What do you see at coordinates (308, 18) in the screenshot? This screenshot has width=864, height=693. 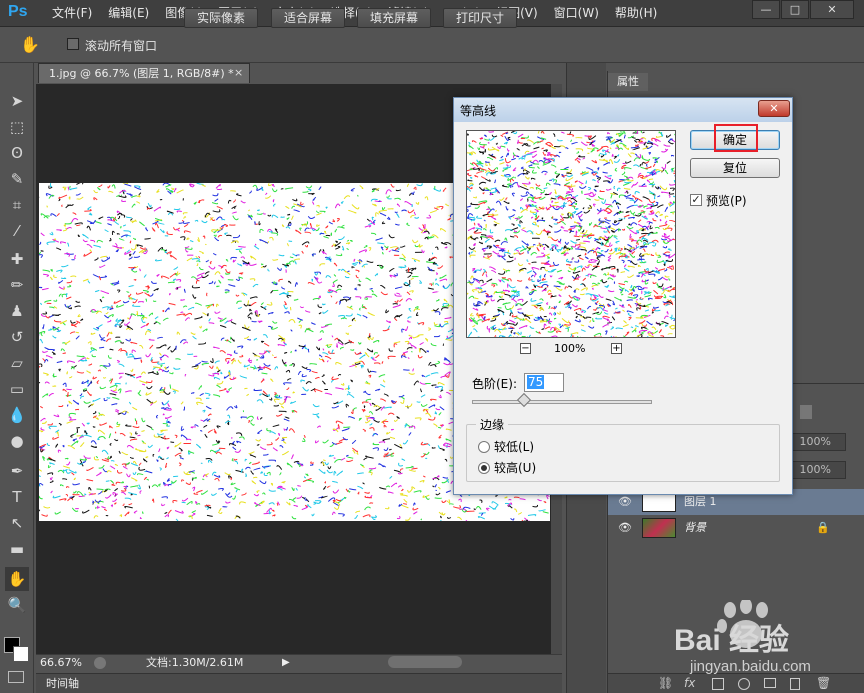 I see `fit-screen-button: 适合屏幕` at bounding box center [308, 18].